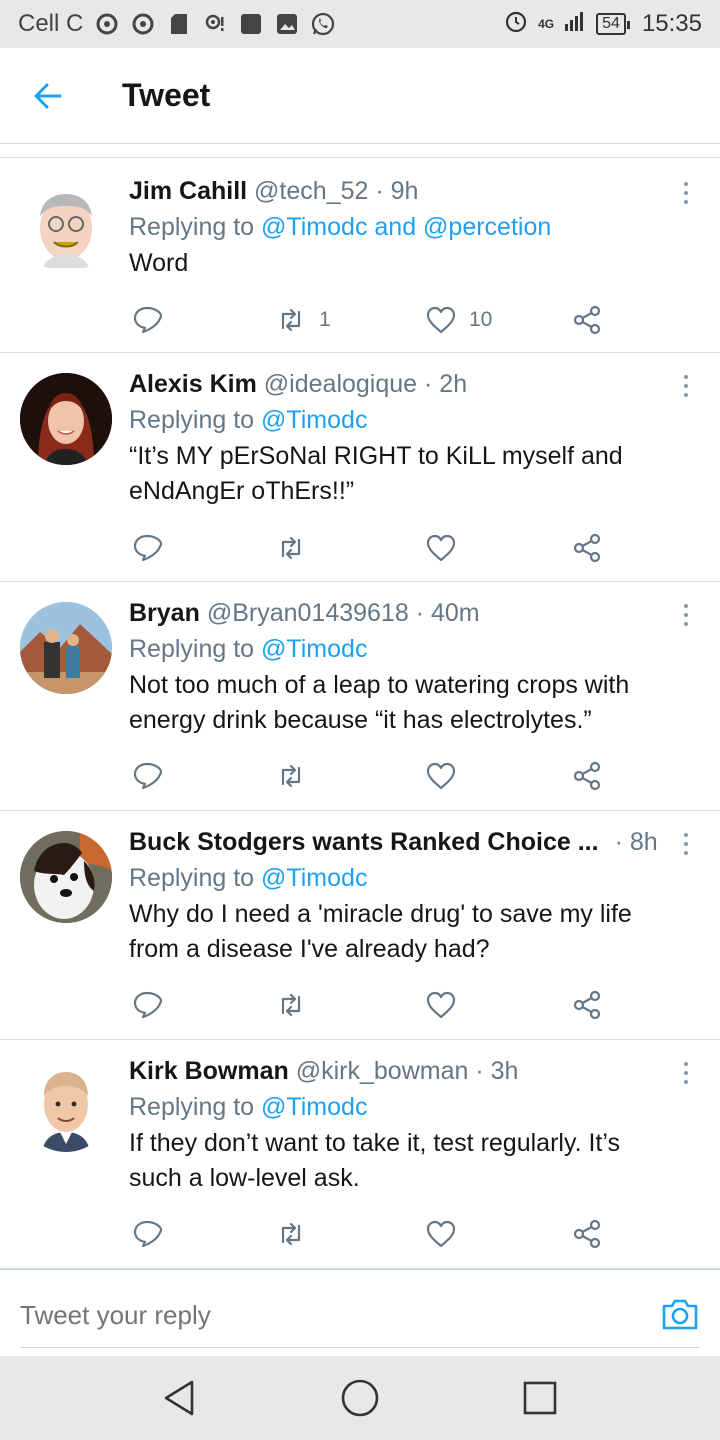 Image resolution: width=720 pixels, height=1440 pixels. I want to click on display-name: Jim Cahill, so click(188, 191).